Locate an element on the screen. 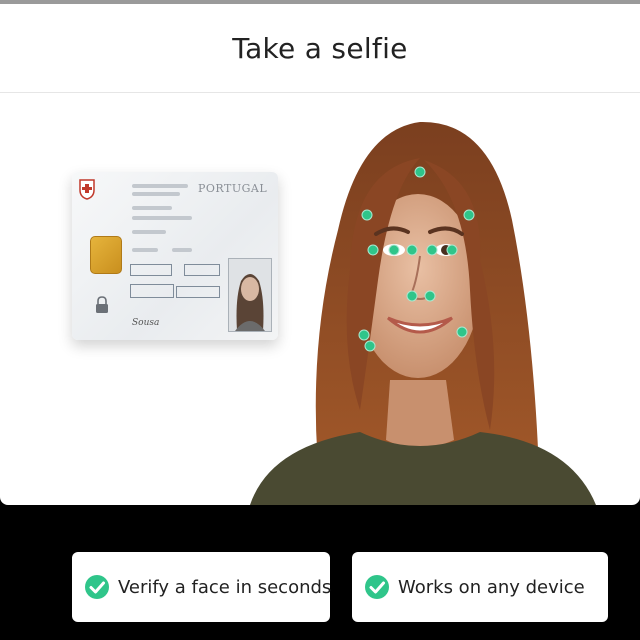 This screenshot has width=640, height=640. feature-badge-verify: Verify a face in seconds is located at coordinates (202, 587).